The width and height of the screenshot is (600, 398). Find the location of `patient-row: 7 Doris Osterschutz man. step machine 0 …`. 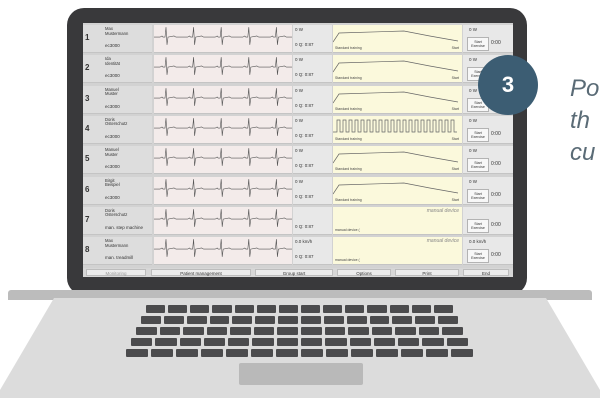

patient-row: 7 Doris Osterschutz man. step machine 0 … is located at coordinates (298, 220).